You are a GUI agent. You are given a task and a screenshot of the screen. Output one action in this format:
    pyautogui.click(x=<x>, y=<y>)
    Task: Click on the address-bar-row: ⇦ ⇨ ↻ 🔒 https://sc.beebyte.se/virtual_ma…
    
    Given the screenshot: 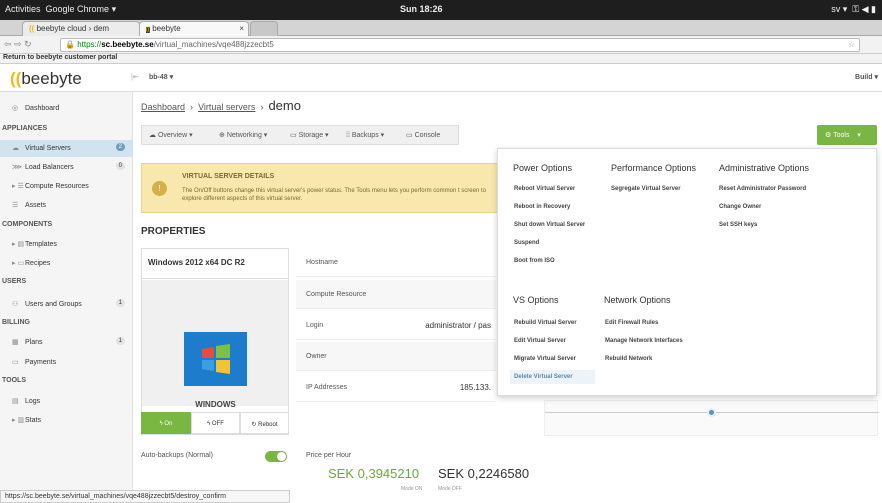 What is the action you would take?
    pyautogui.click(x=441, y=45)
    